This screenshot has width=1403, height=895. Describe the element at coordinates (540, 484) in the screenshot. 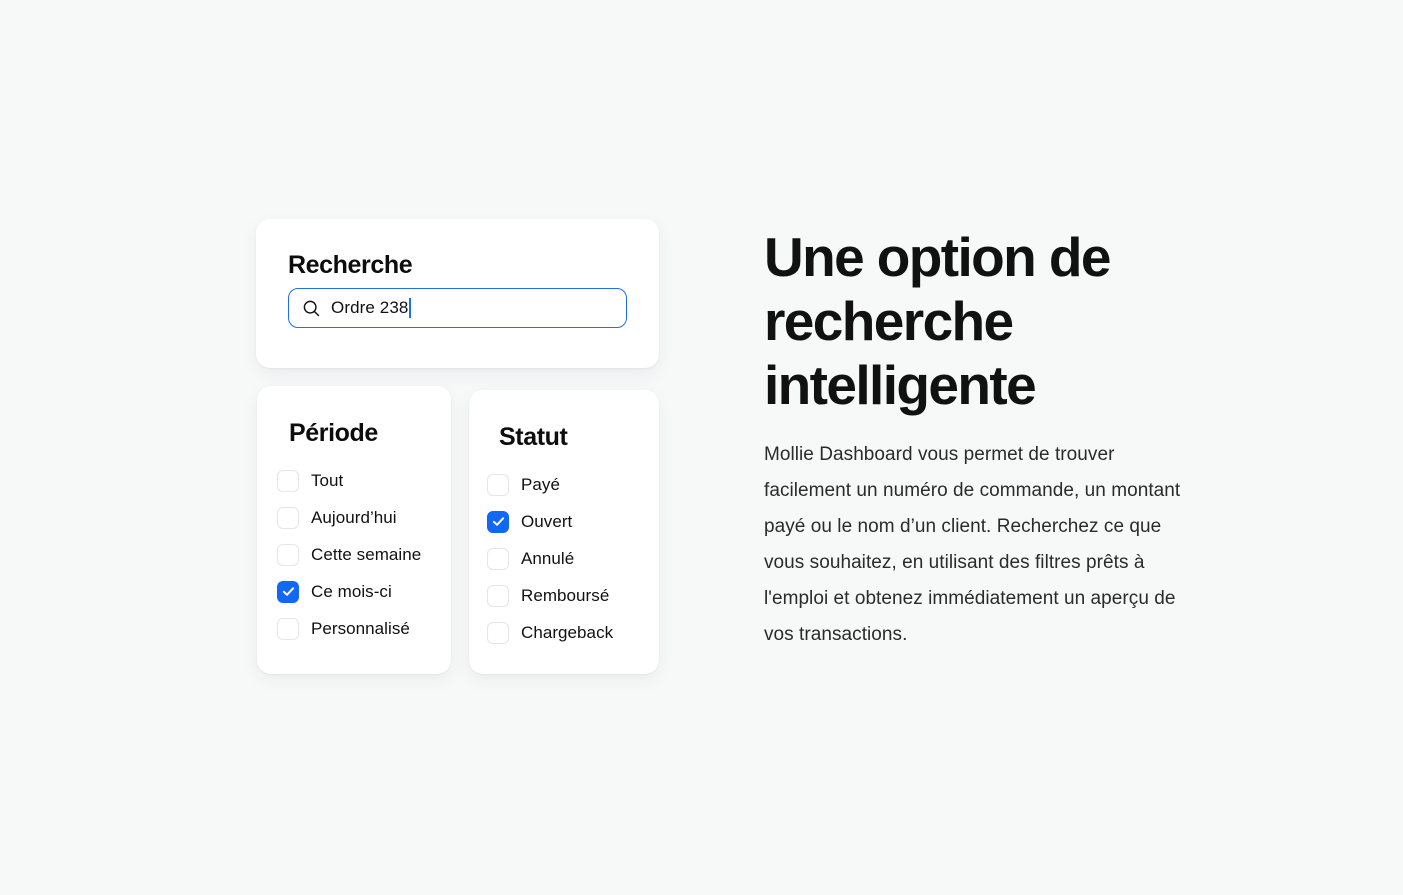

I see `status-option-label: Payé` at that location.